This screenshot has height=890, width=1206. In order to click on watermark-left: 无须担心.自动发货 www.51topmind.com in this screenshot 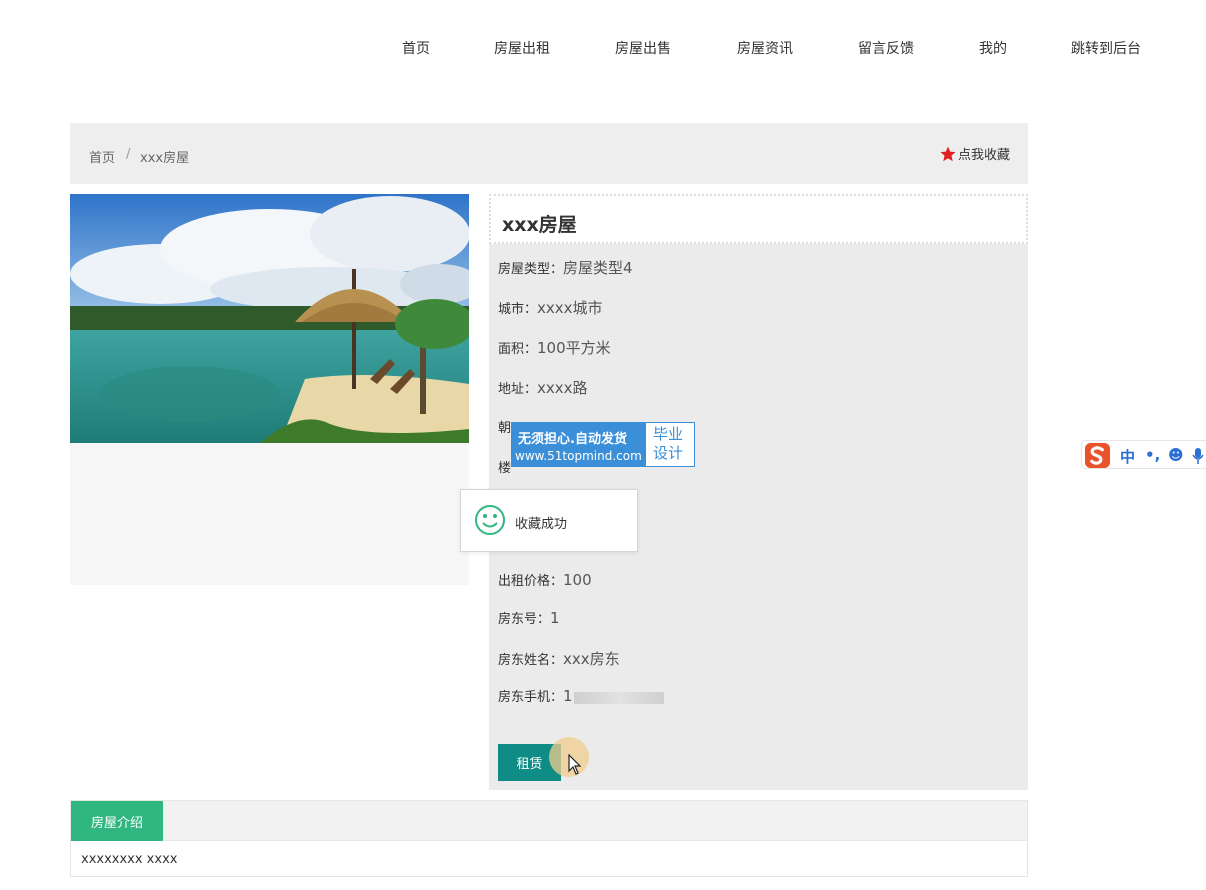, I will do `click(579, 444)`.